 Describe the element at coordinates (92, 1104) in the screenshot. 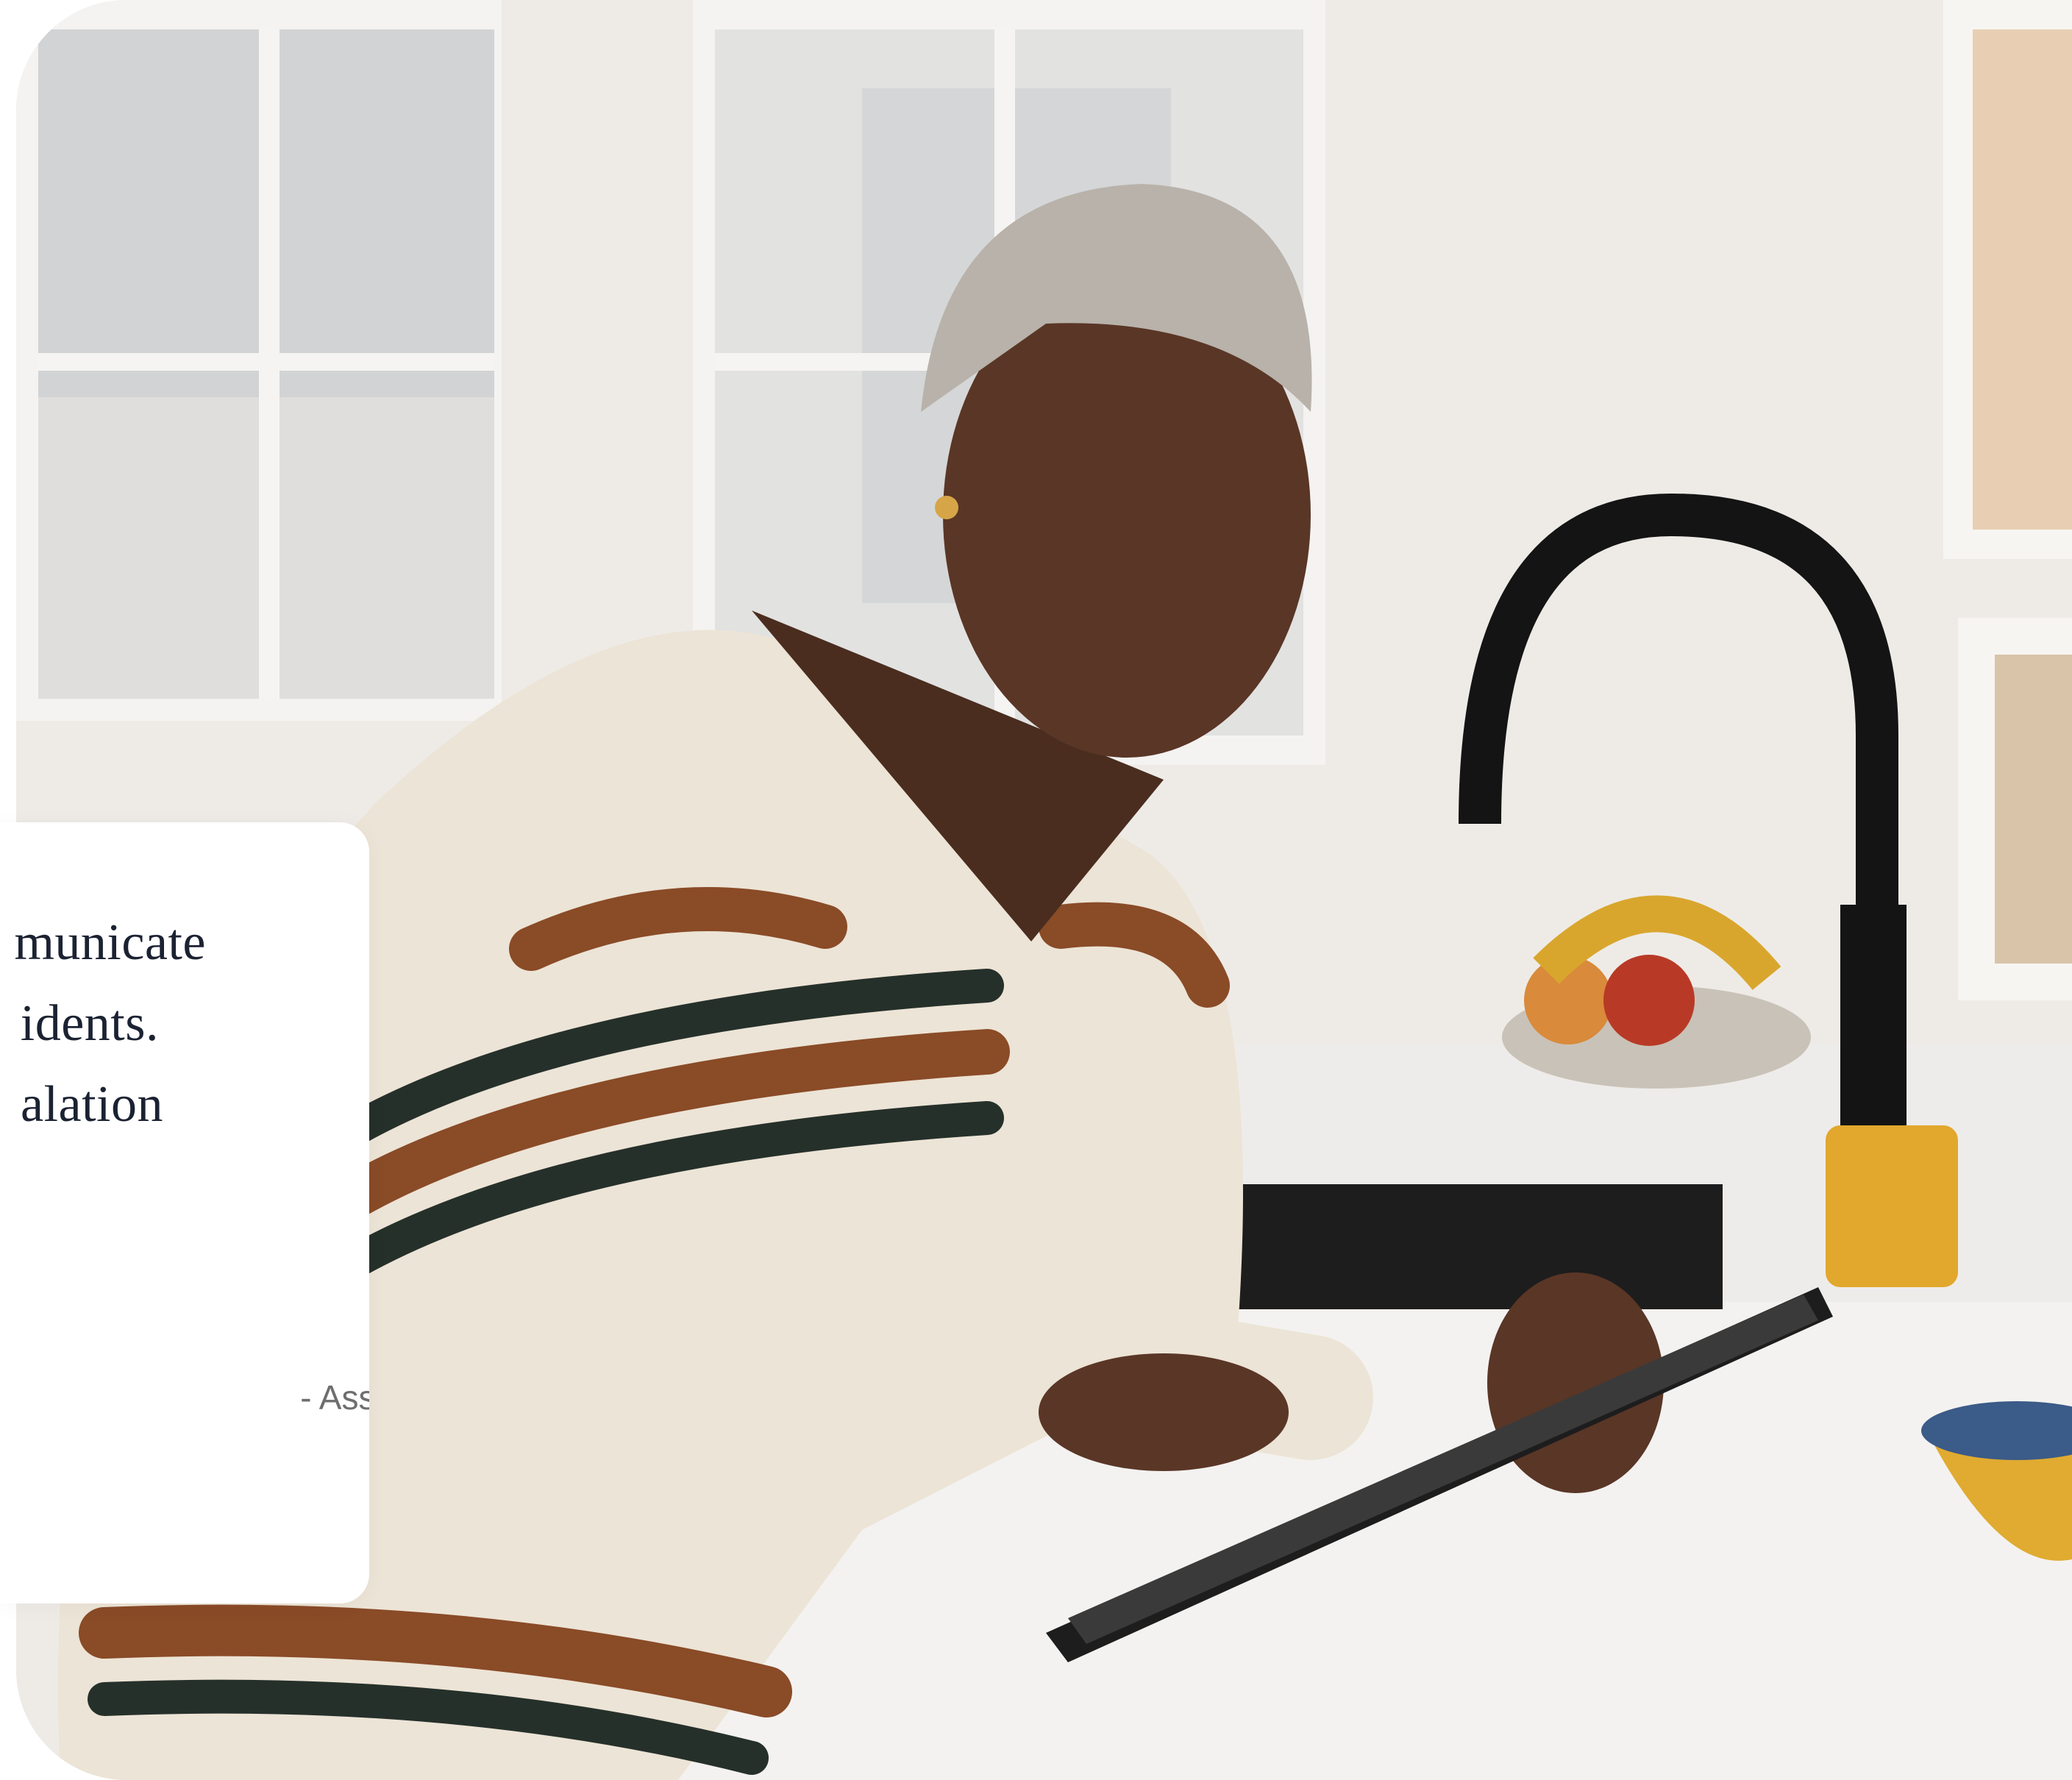

I see `quote-line-3: alation` at that location.